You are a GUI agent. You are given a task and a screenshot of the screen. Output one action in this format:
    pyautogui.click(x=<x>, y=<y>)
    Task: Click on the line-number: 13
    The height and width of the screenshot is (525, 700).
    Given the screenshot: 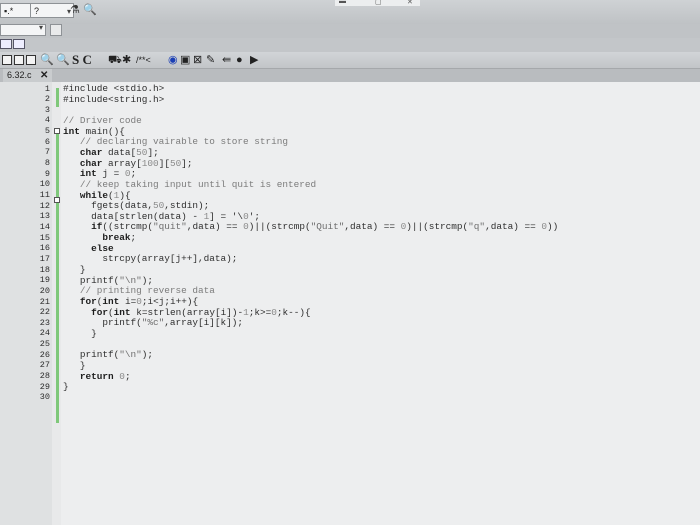 What is the action you would take?
    pyautogui.click(x=44, y=216)
    